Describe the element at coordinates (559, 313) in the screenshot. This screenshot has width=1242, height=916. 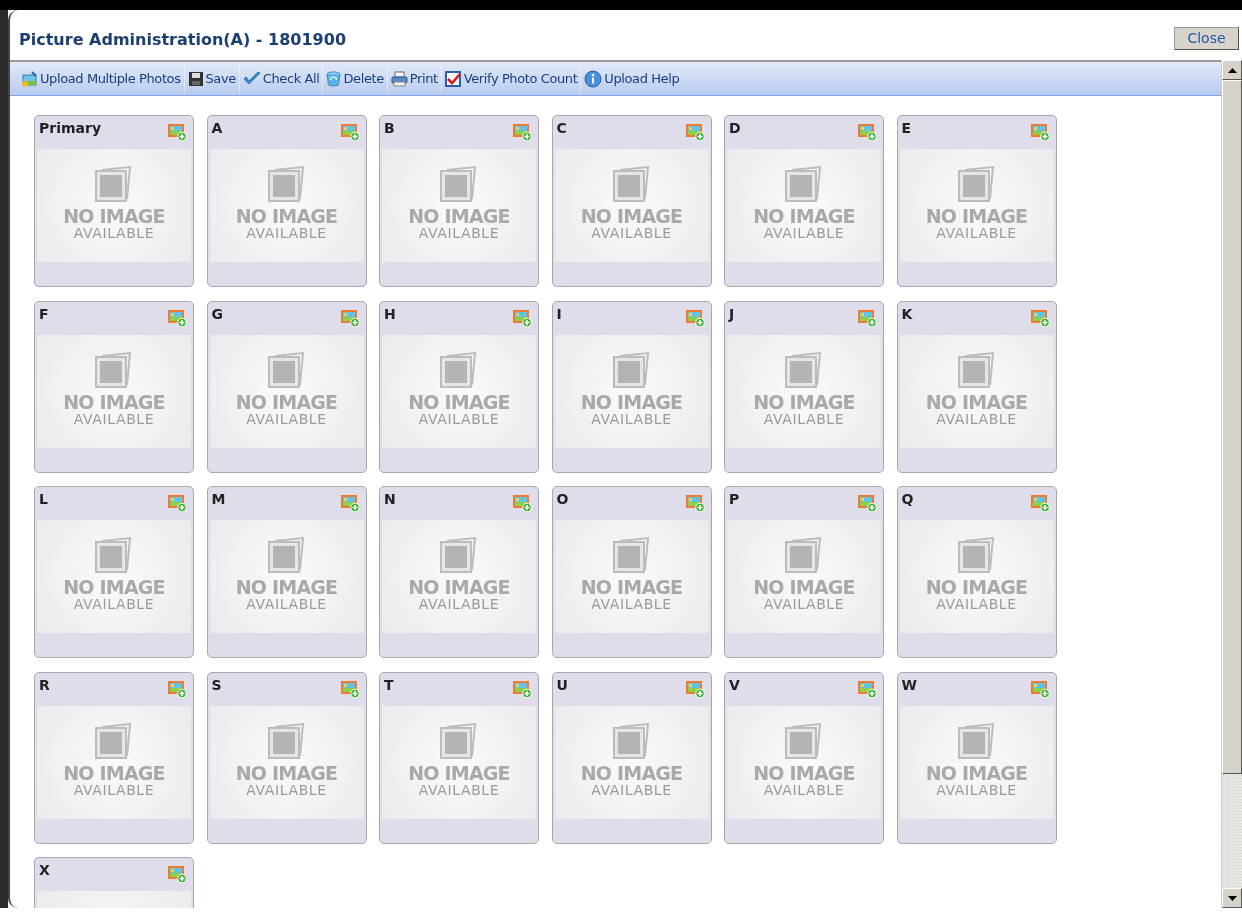
I see `slot-label: I` at that location.